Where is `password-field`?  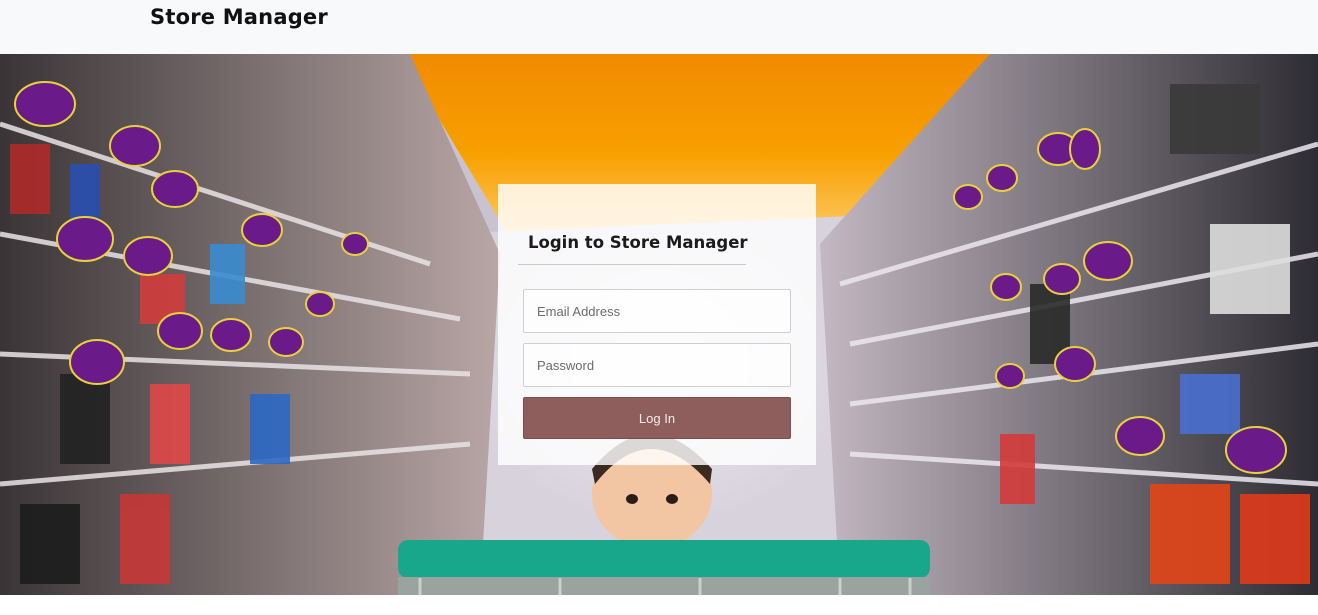 password-field is located at coordinates (657, 365).